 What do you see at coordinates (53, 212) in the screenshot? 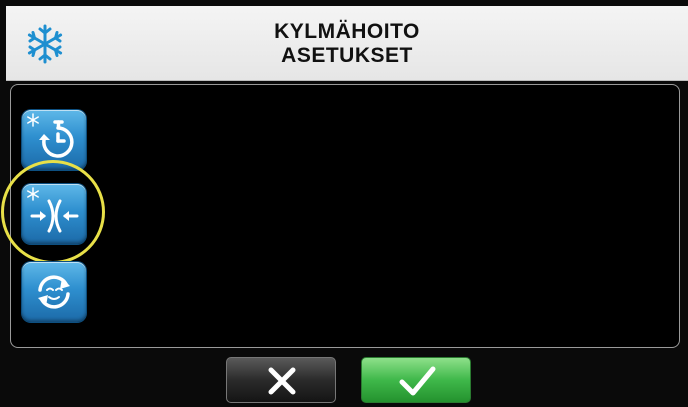
I see `selection-highlight-ring` at bounding box center [53, 212].